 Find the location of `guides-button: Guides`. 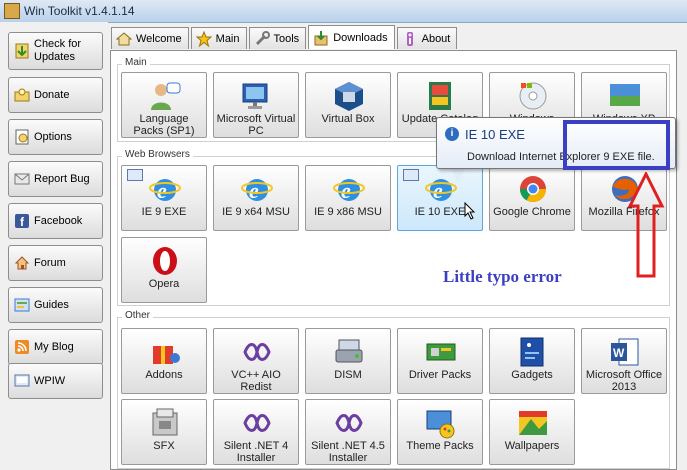

guides-button: Guides is located at coordinates (55, 305).